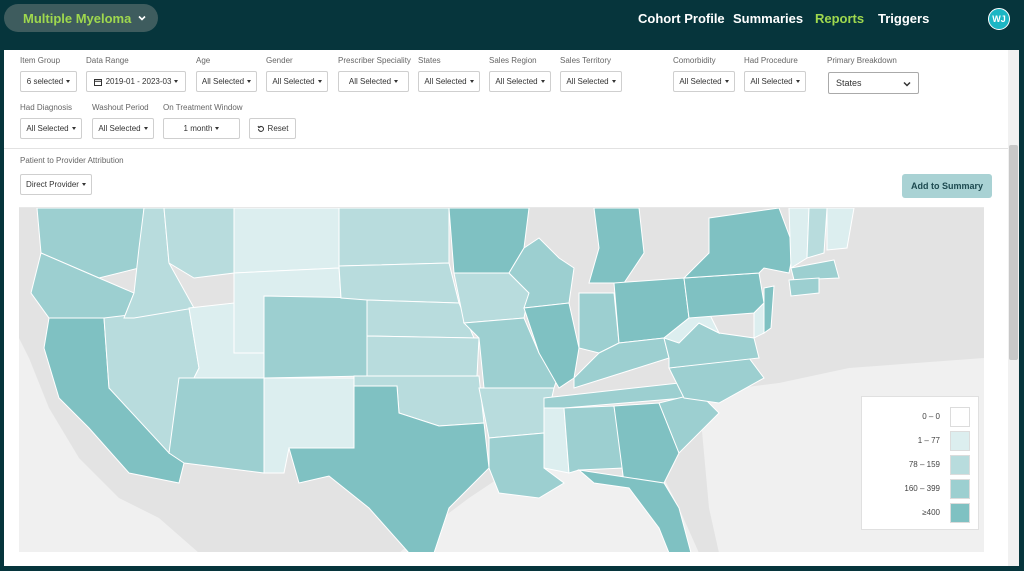 Image resolution: width=1024 pixels, height=571 pixels. What do you see at coordinates (429, 60) in the screenshot?
I see `filter-label-states: States` at bounding box center [429, 60].